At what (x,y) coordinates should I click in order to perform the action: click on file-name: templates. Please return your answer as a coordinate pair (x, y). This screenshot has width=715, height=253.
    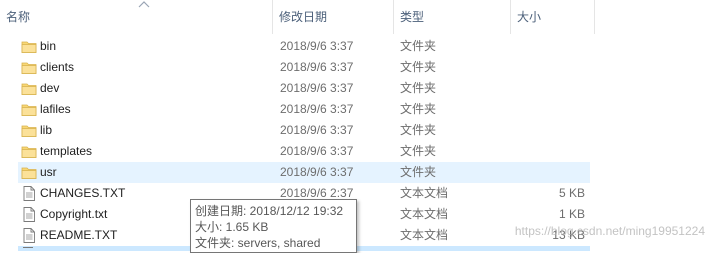
    Looking at the image, I should click on (66, 151).